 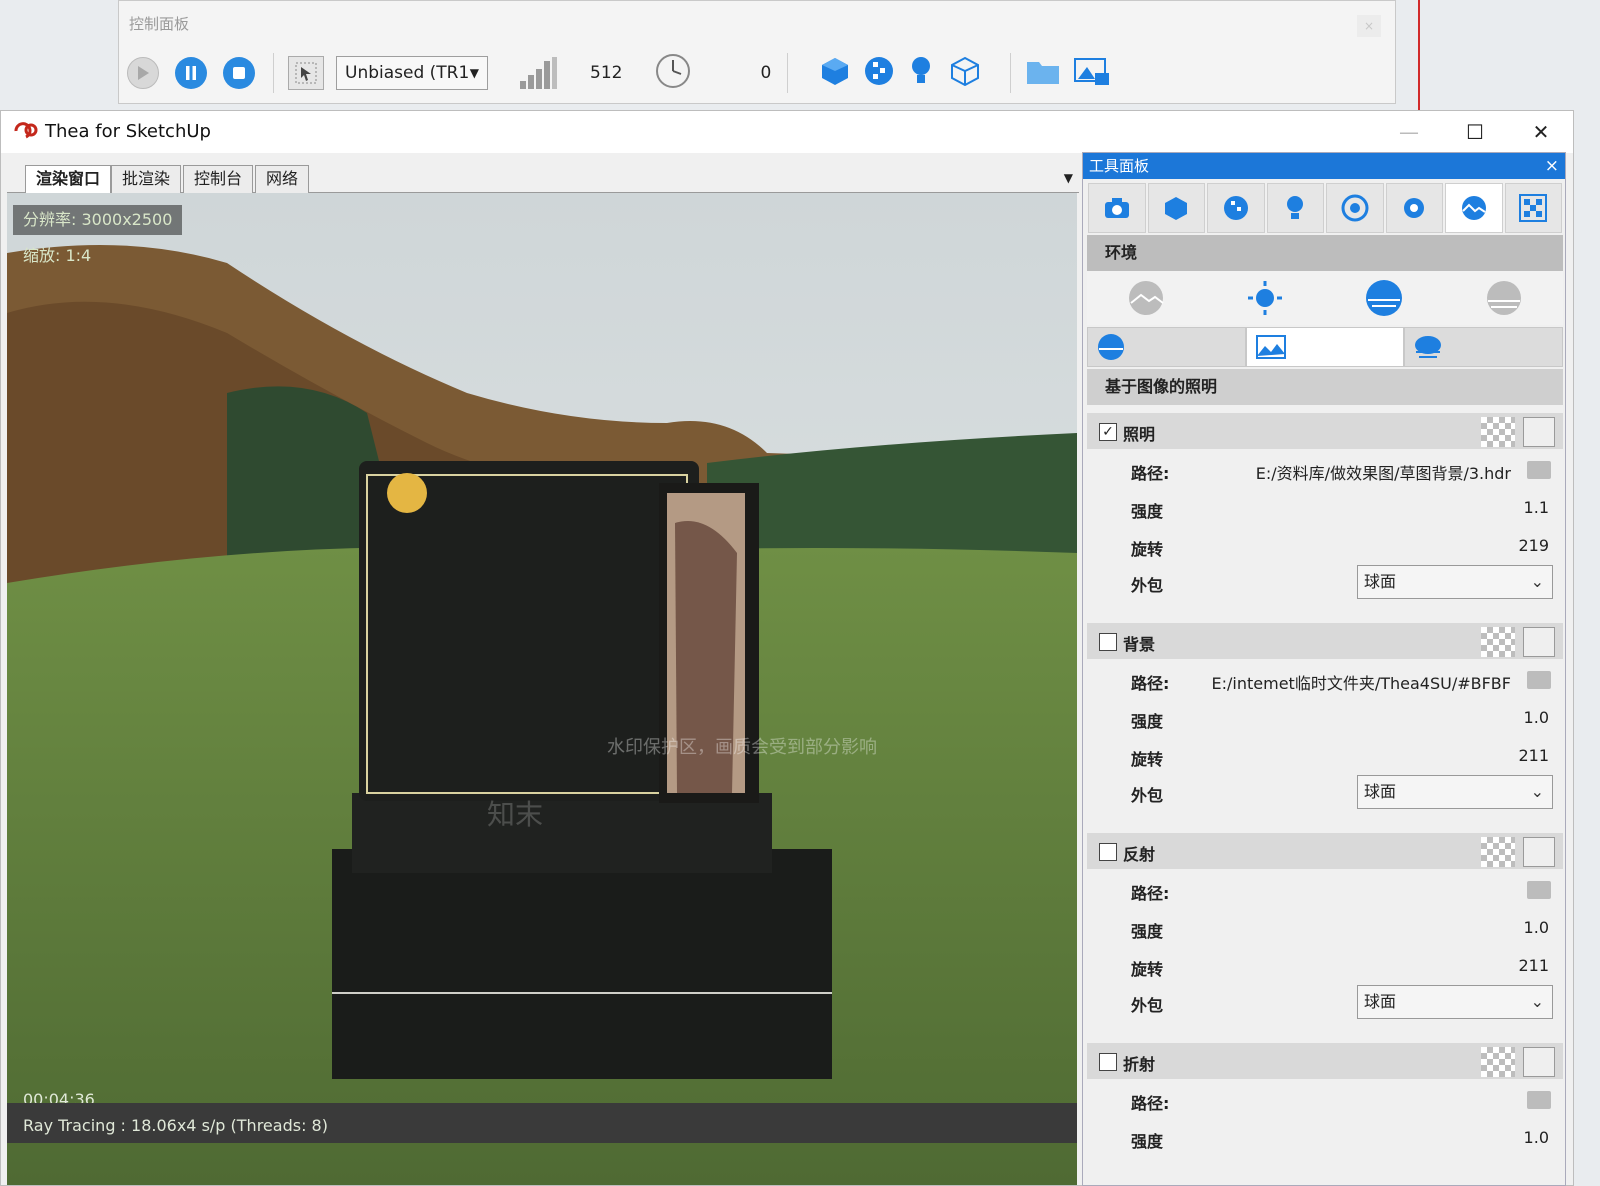 What do you see at coordinates (1068, 178) in the screenshot?
I see `tabs-dropdown-icon: ▼` at bounding box center [1068, 178].